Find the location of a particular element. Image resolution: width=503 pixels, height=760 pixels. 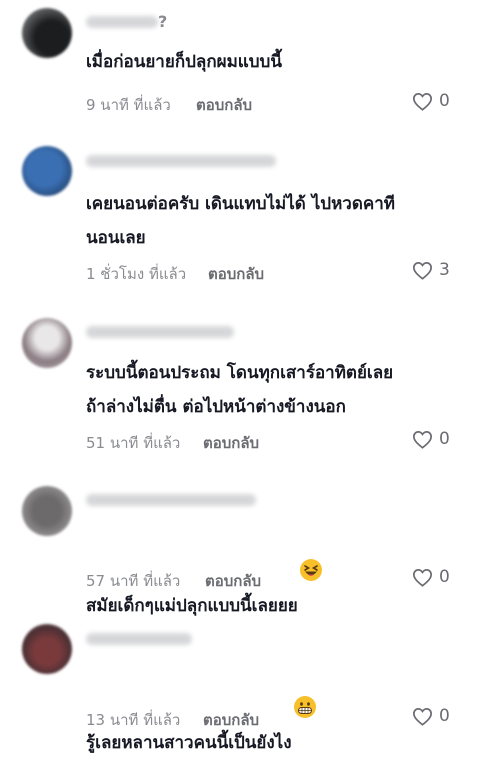

laughing-squint-emoji is located at coordinates (310, 570).